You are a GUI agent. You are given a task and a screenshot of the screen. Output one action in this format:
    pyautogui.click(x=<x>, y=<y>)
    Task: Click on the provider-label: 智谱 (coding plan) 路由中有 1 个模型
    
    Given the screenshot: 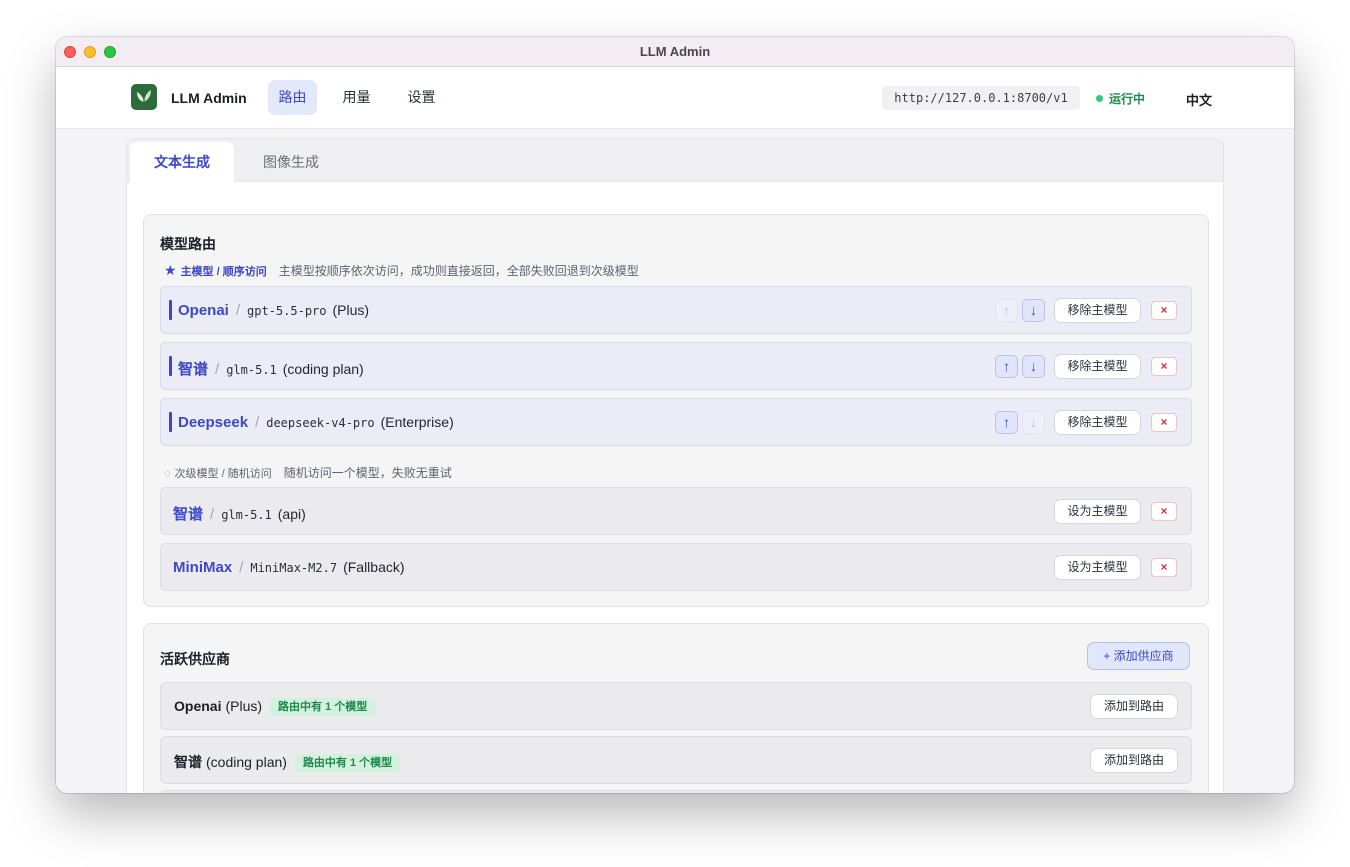 What is the action you would take?
    pyautogui.click(x=287, y=762)
    